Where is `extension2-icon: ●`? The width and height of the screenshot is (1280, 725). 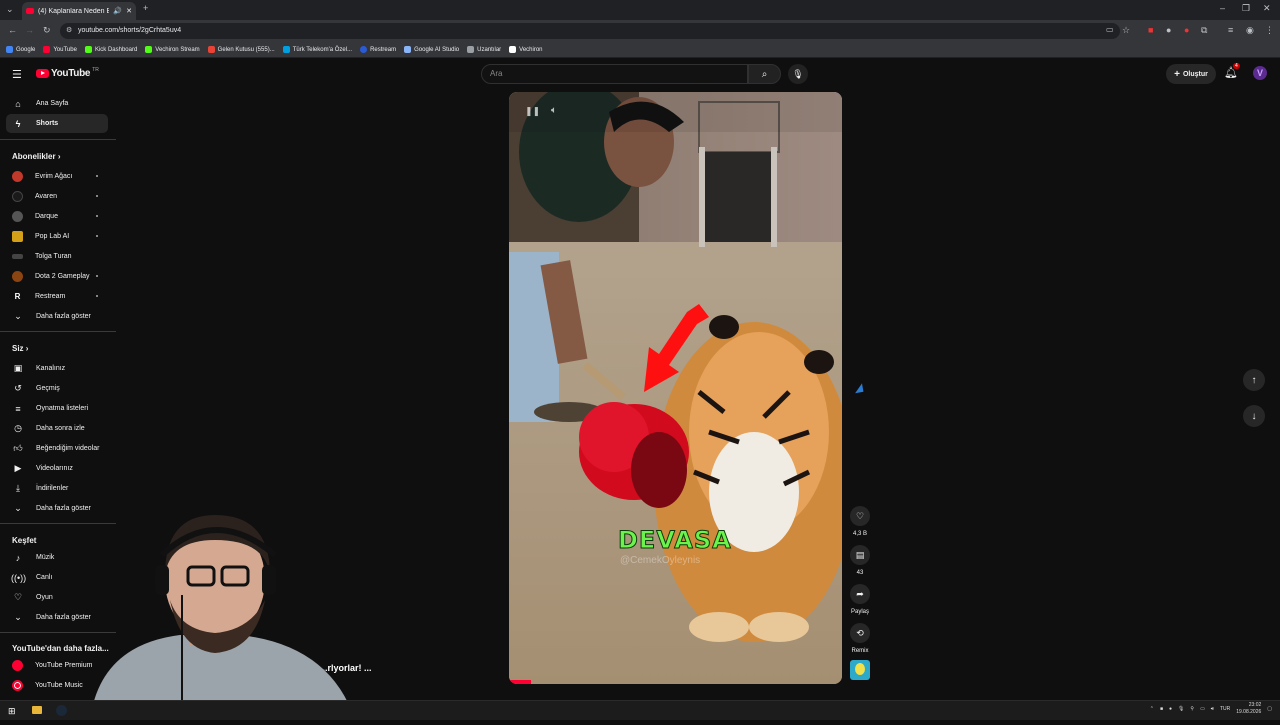 extension2-icon: ● is located at coordinates (1168, 30).